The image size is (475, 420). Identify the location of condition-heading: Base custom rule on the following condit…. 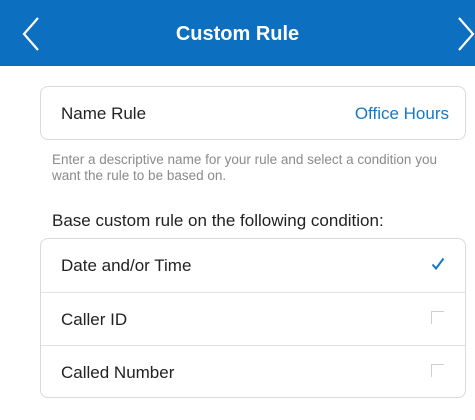
(218, 220).